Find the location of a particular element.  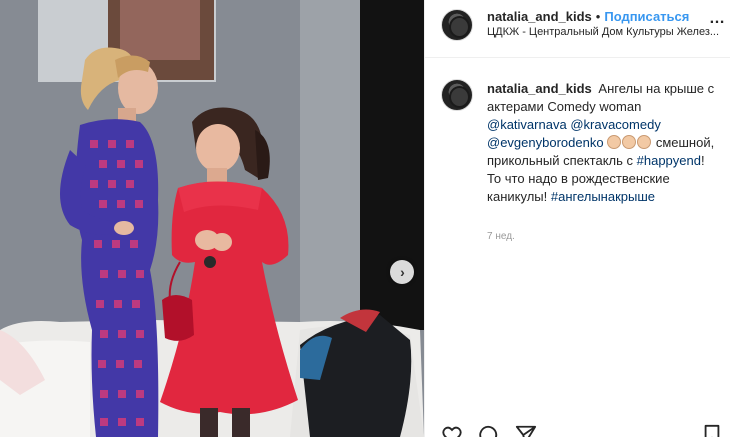

caption-avatar is located at coordinates (457, 95).